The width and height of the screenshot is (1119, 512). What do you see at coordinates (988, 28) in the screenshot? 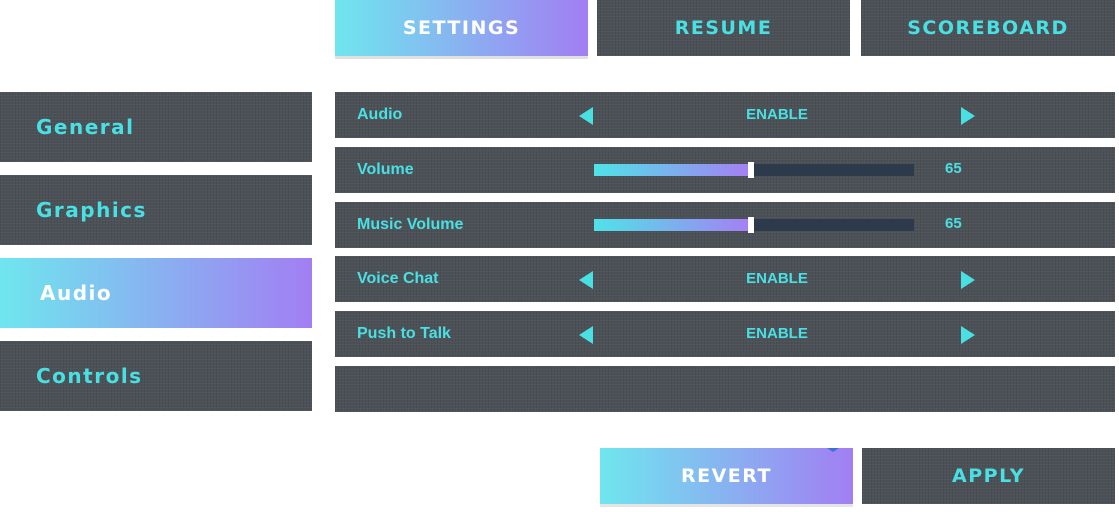
I see `tab-scoreboard: SCOREBOARD` at bounding box center [988, 28].